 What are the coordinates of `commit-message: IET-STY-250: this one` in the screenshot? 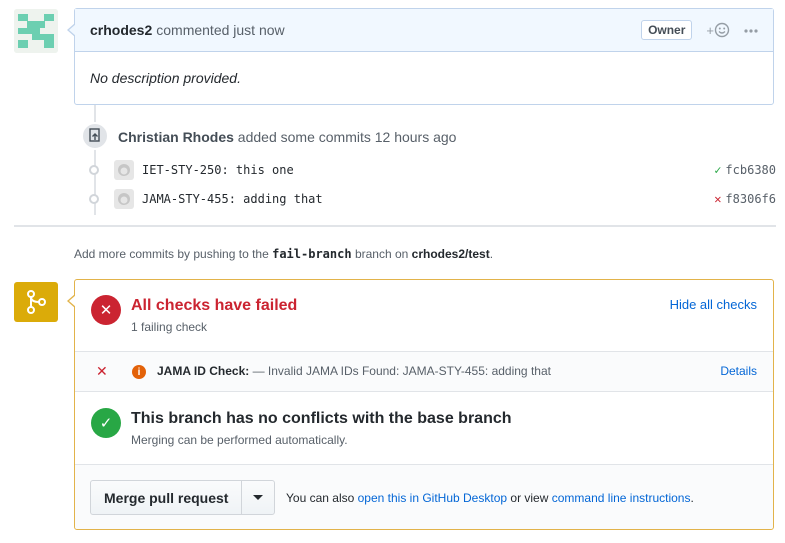 It's located at (428, 170).